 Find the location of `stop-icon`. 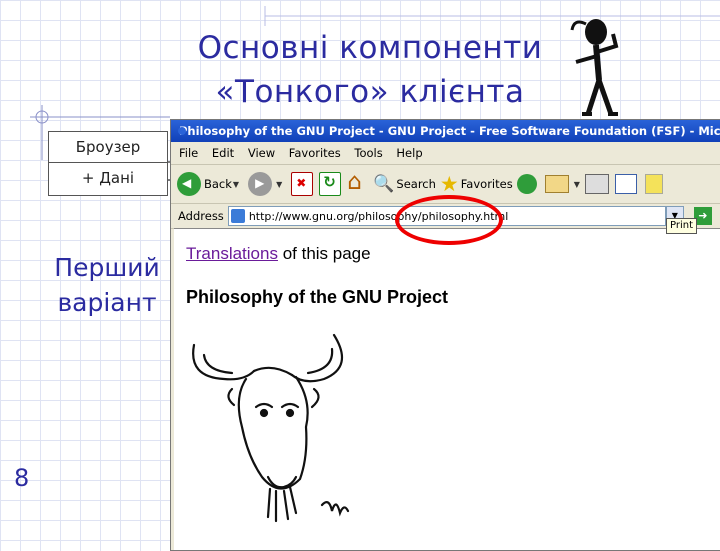

stop-icon is located at coordinates (302, 184).